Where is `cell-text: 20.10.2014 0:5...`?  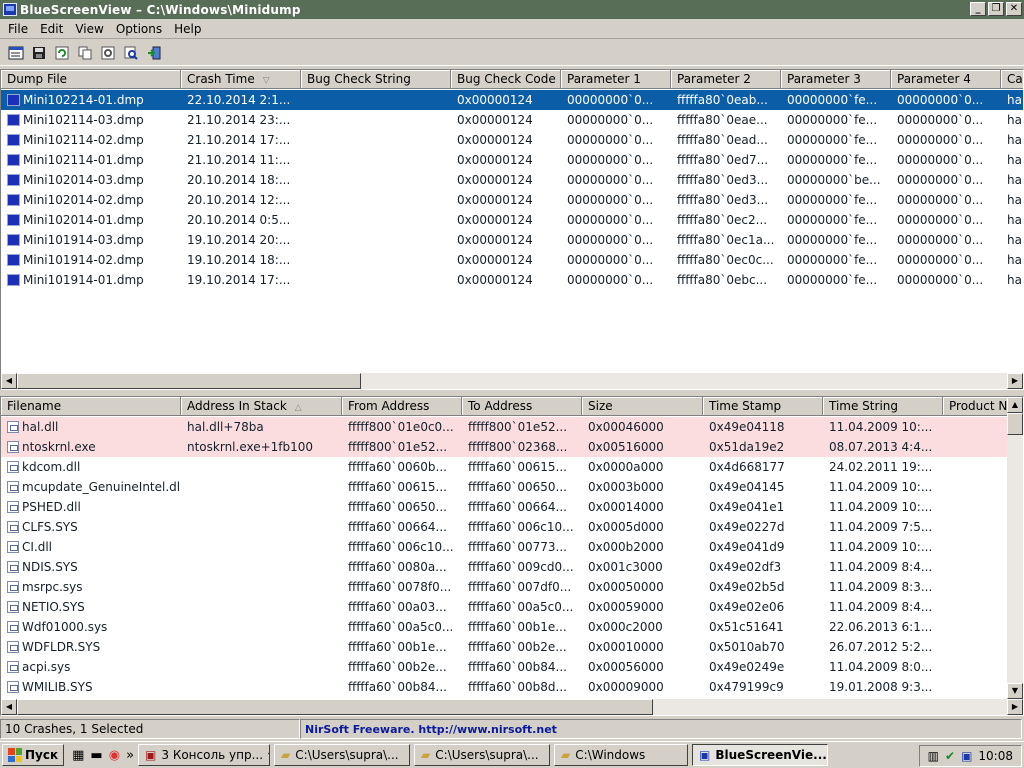 cell-text: 20.10.2014 0:5... is located at coordinates (239, 220).